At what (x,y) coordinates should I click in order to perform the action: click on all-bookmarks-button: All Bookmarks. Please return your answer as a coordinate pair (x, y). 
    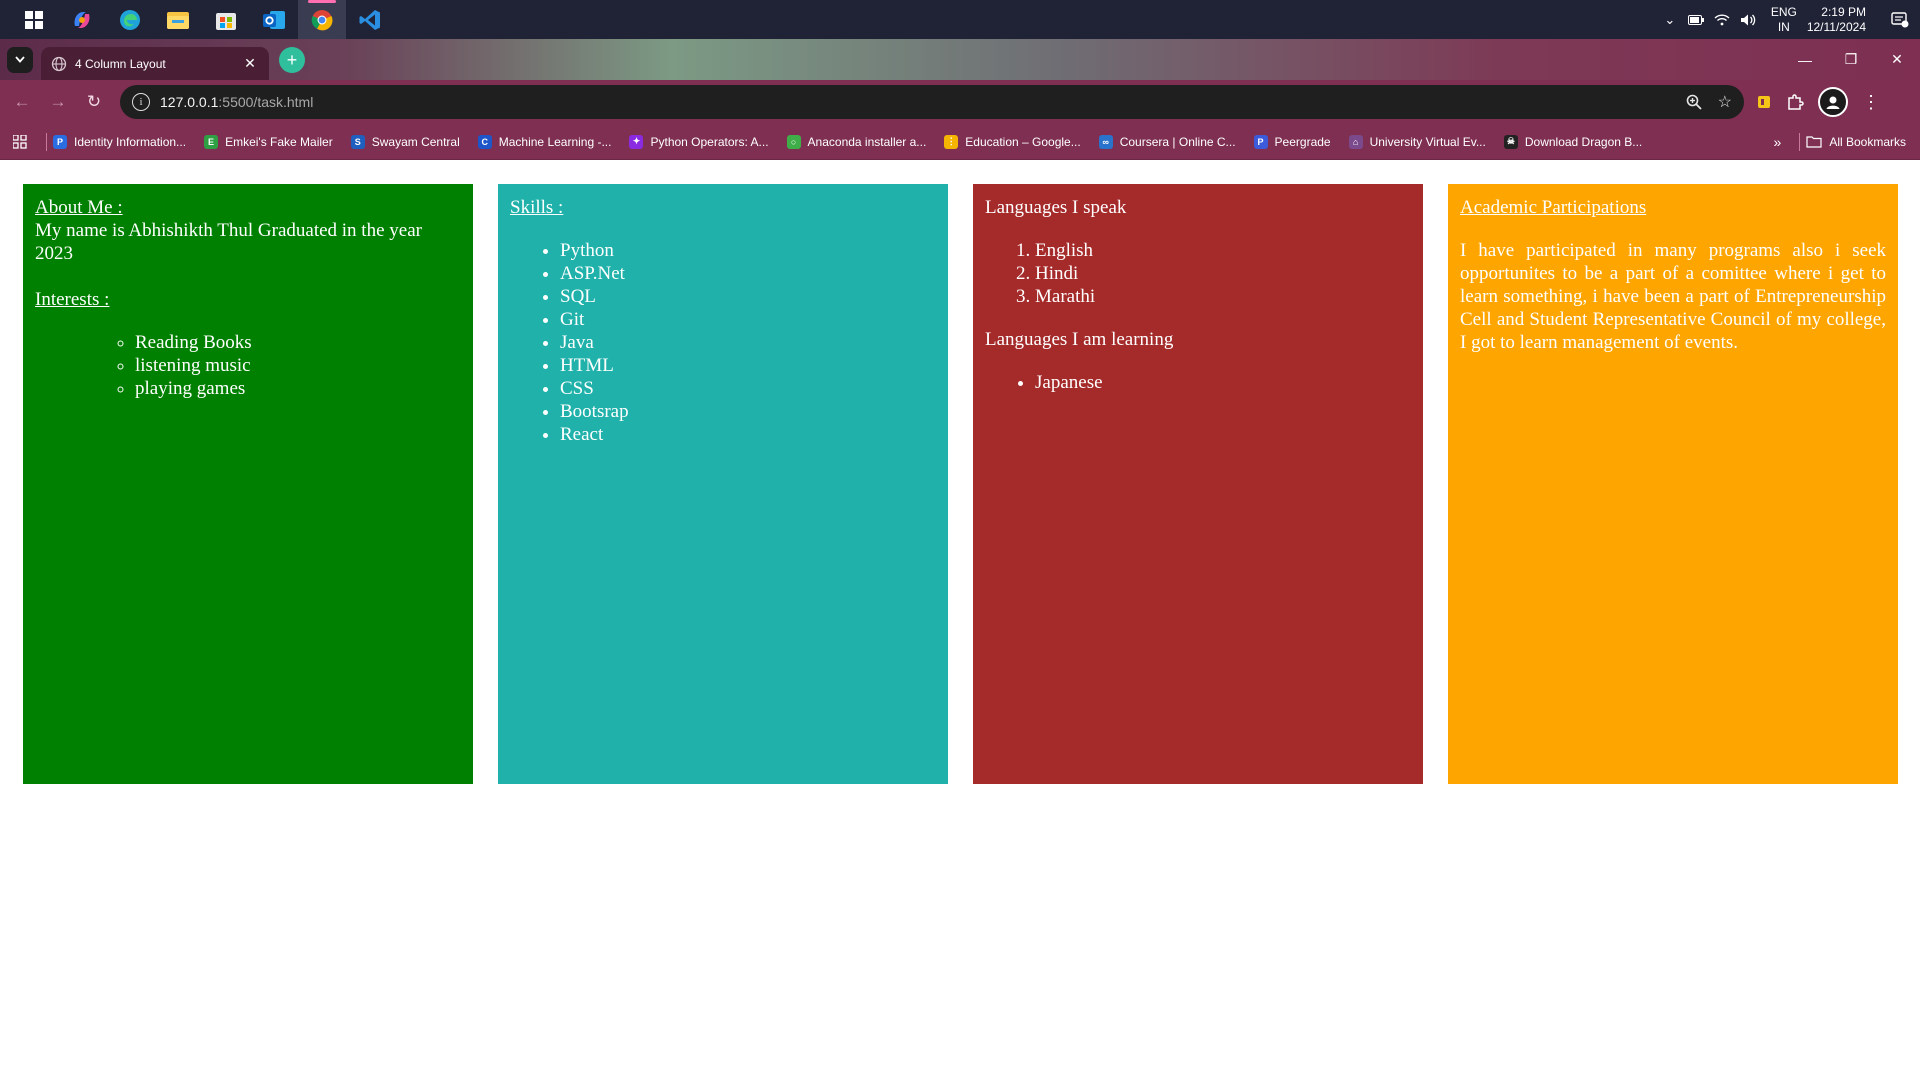
    Looking at the image, I should click on (1856, 142).